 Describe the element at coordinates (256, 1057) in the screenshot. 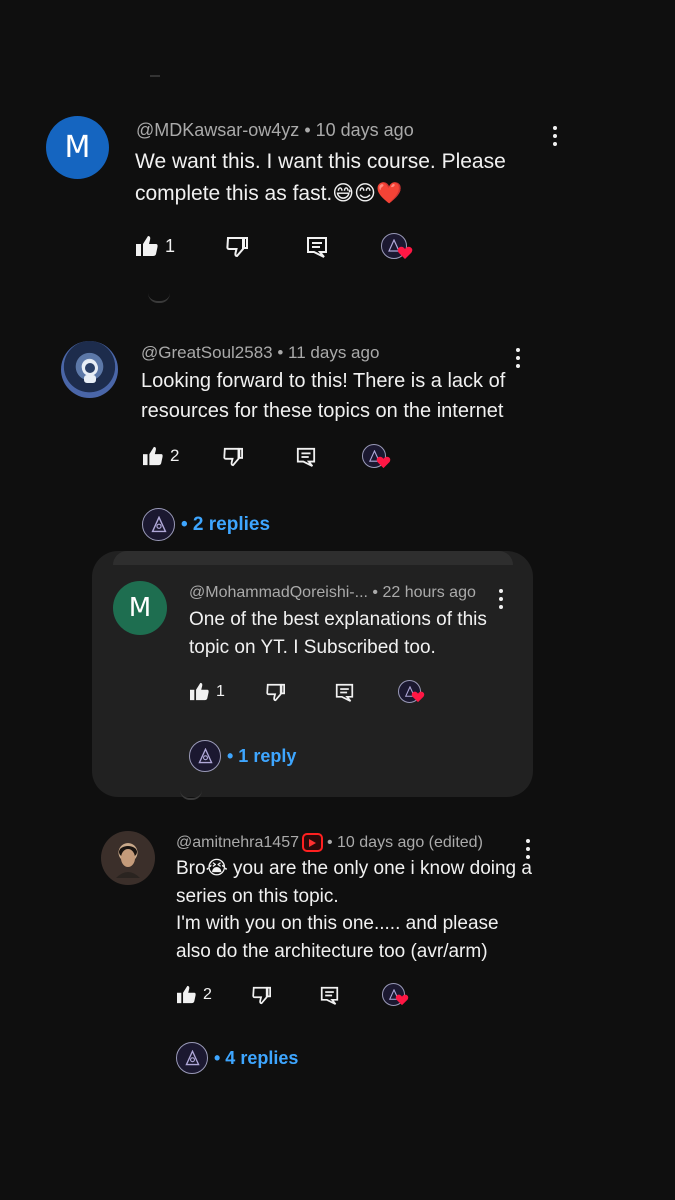

I see `replies-count: • 4 replies` at that location.